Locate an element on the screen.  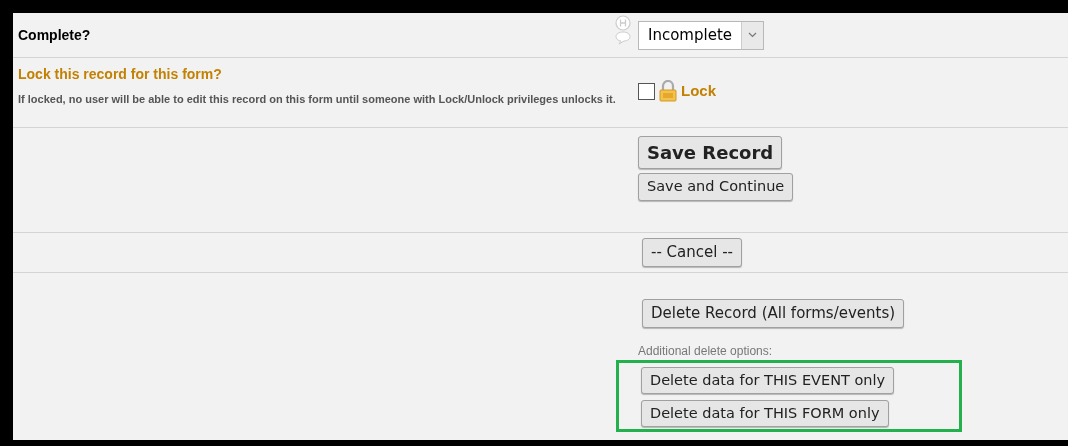
save-record-button: Save Record is located at coordinates (710, 152).